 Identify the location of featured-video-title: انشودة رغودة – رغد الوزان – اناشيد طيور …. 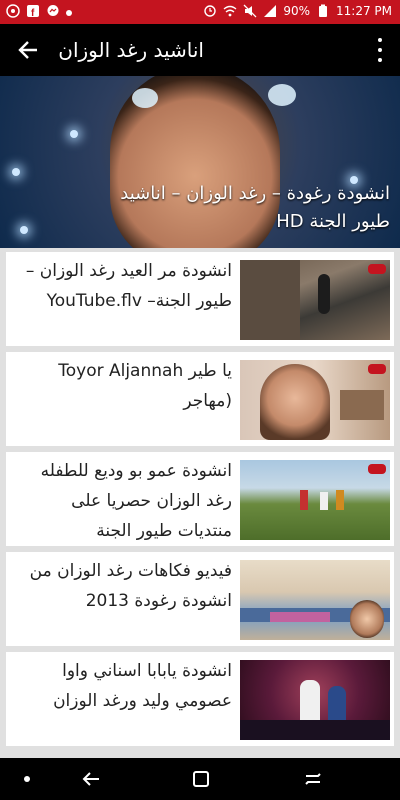
(255, 207).